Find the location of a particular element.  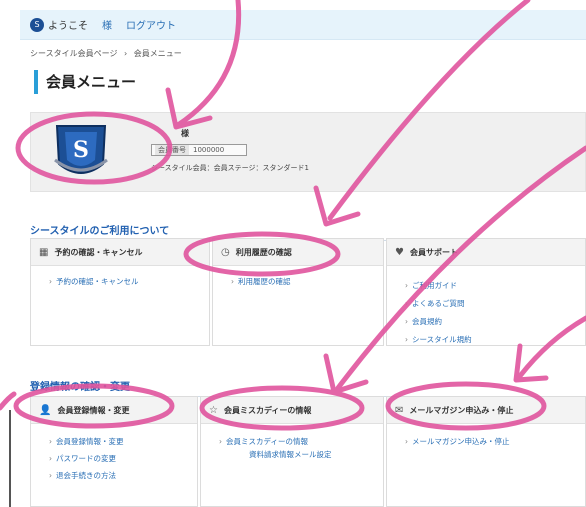

welcome-text: ようこそ is located at coordinates (68, 26).